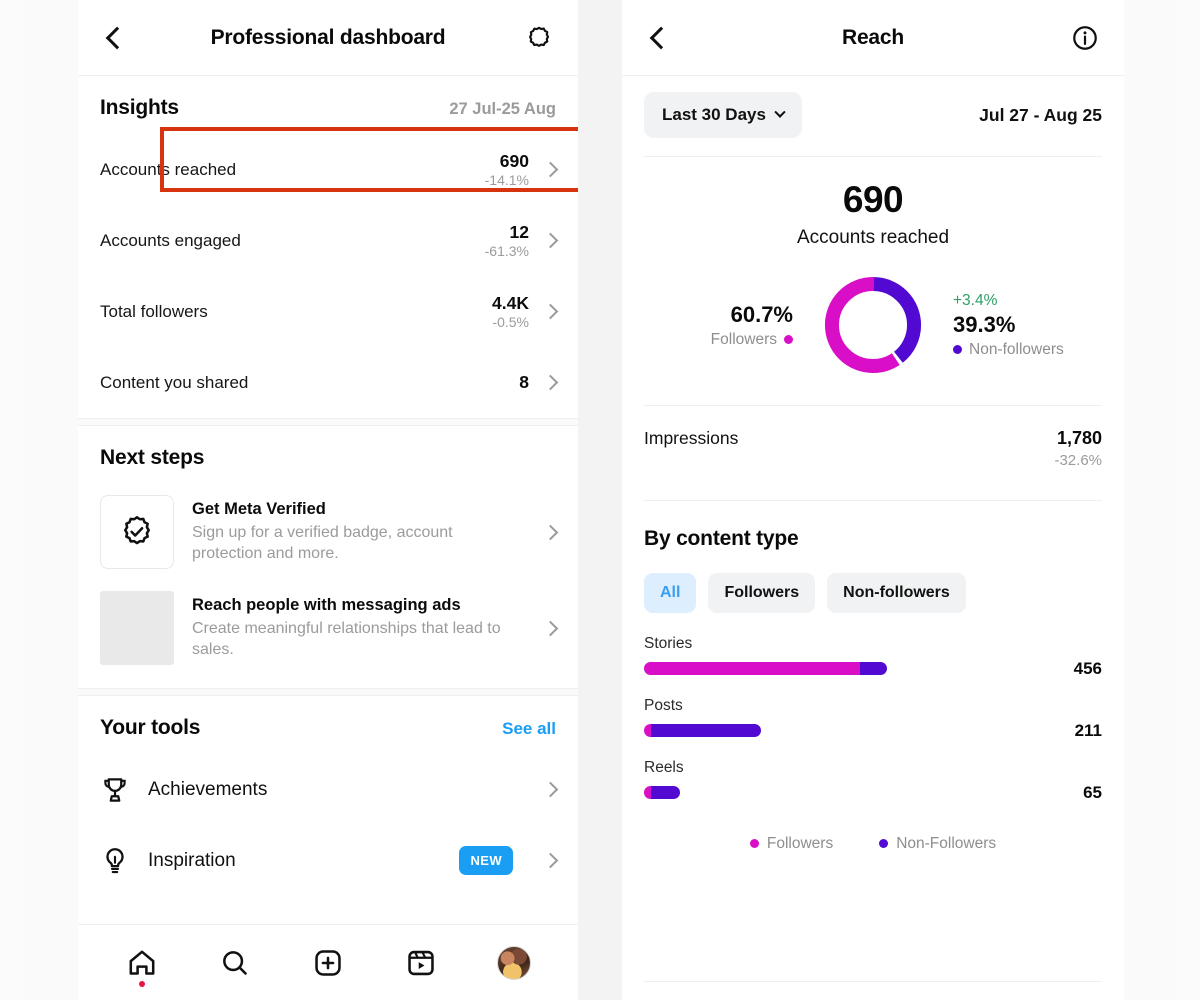 This screenshot has height=1000, width=1200. Describe the element at coordinates (328, 240) in the screenshot. I see `insight-row-accounts-engaged: Accounts engaged 12 -61.3%` at that location.